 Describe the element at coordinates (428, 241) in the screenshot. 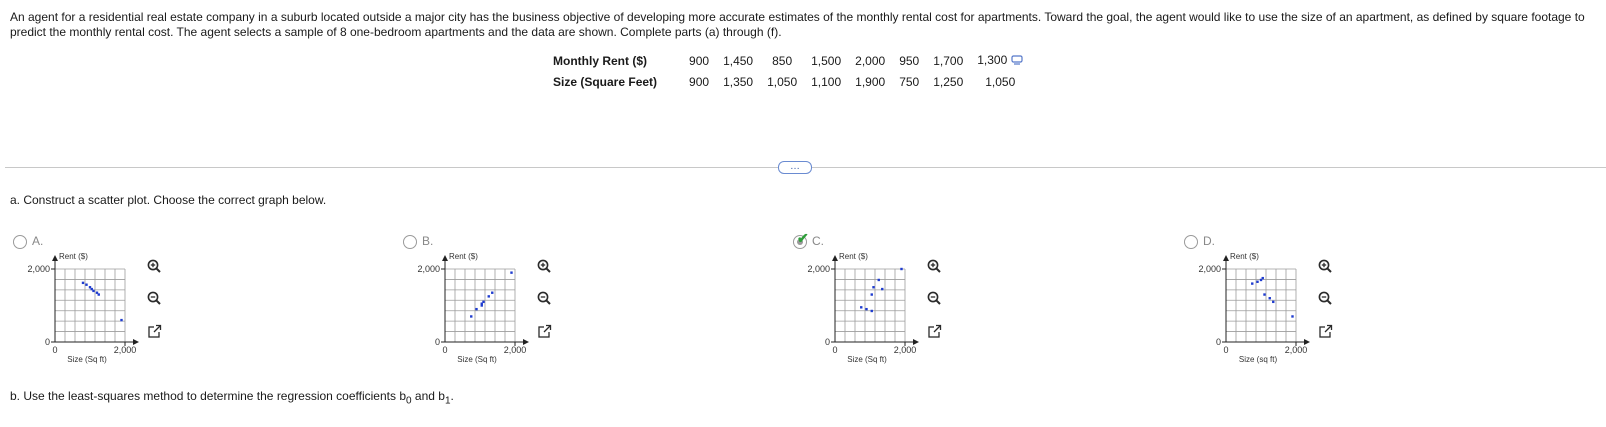

I see `option-letter: B.` at that location.